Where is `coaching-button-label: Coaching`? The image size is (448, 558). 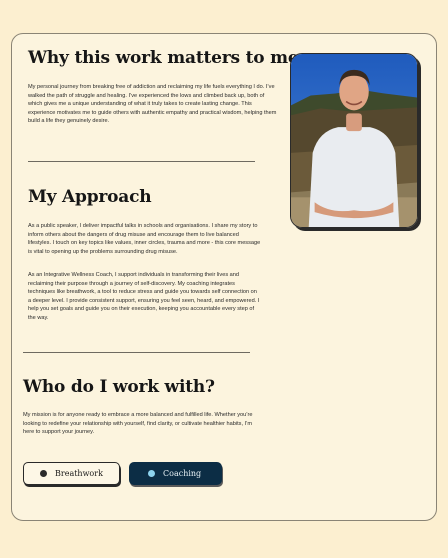 coaching-button-label: Coaching is located at coordinates (182, 473).